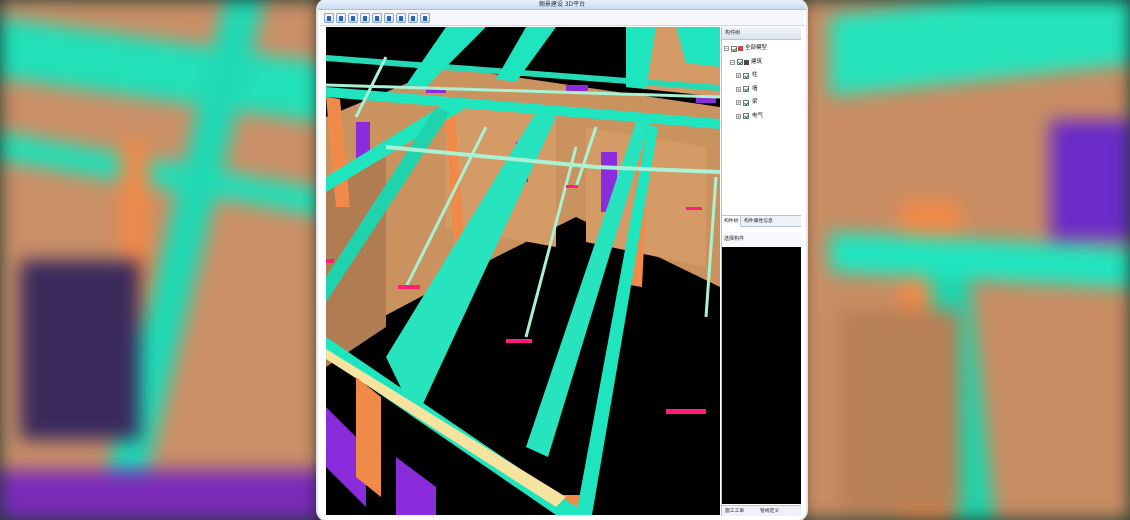 Image resolution: width=1130 pixels, height=520 pixels. I want to click on model-icon, so click(740, 48).